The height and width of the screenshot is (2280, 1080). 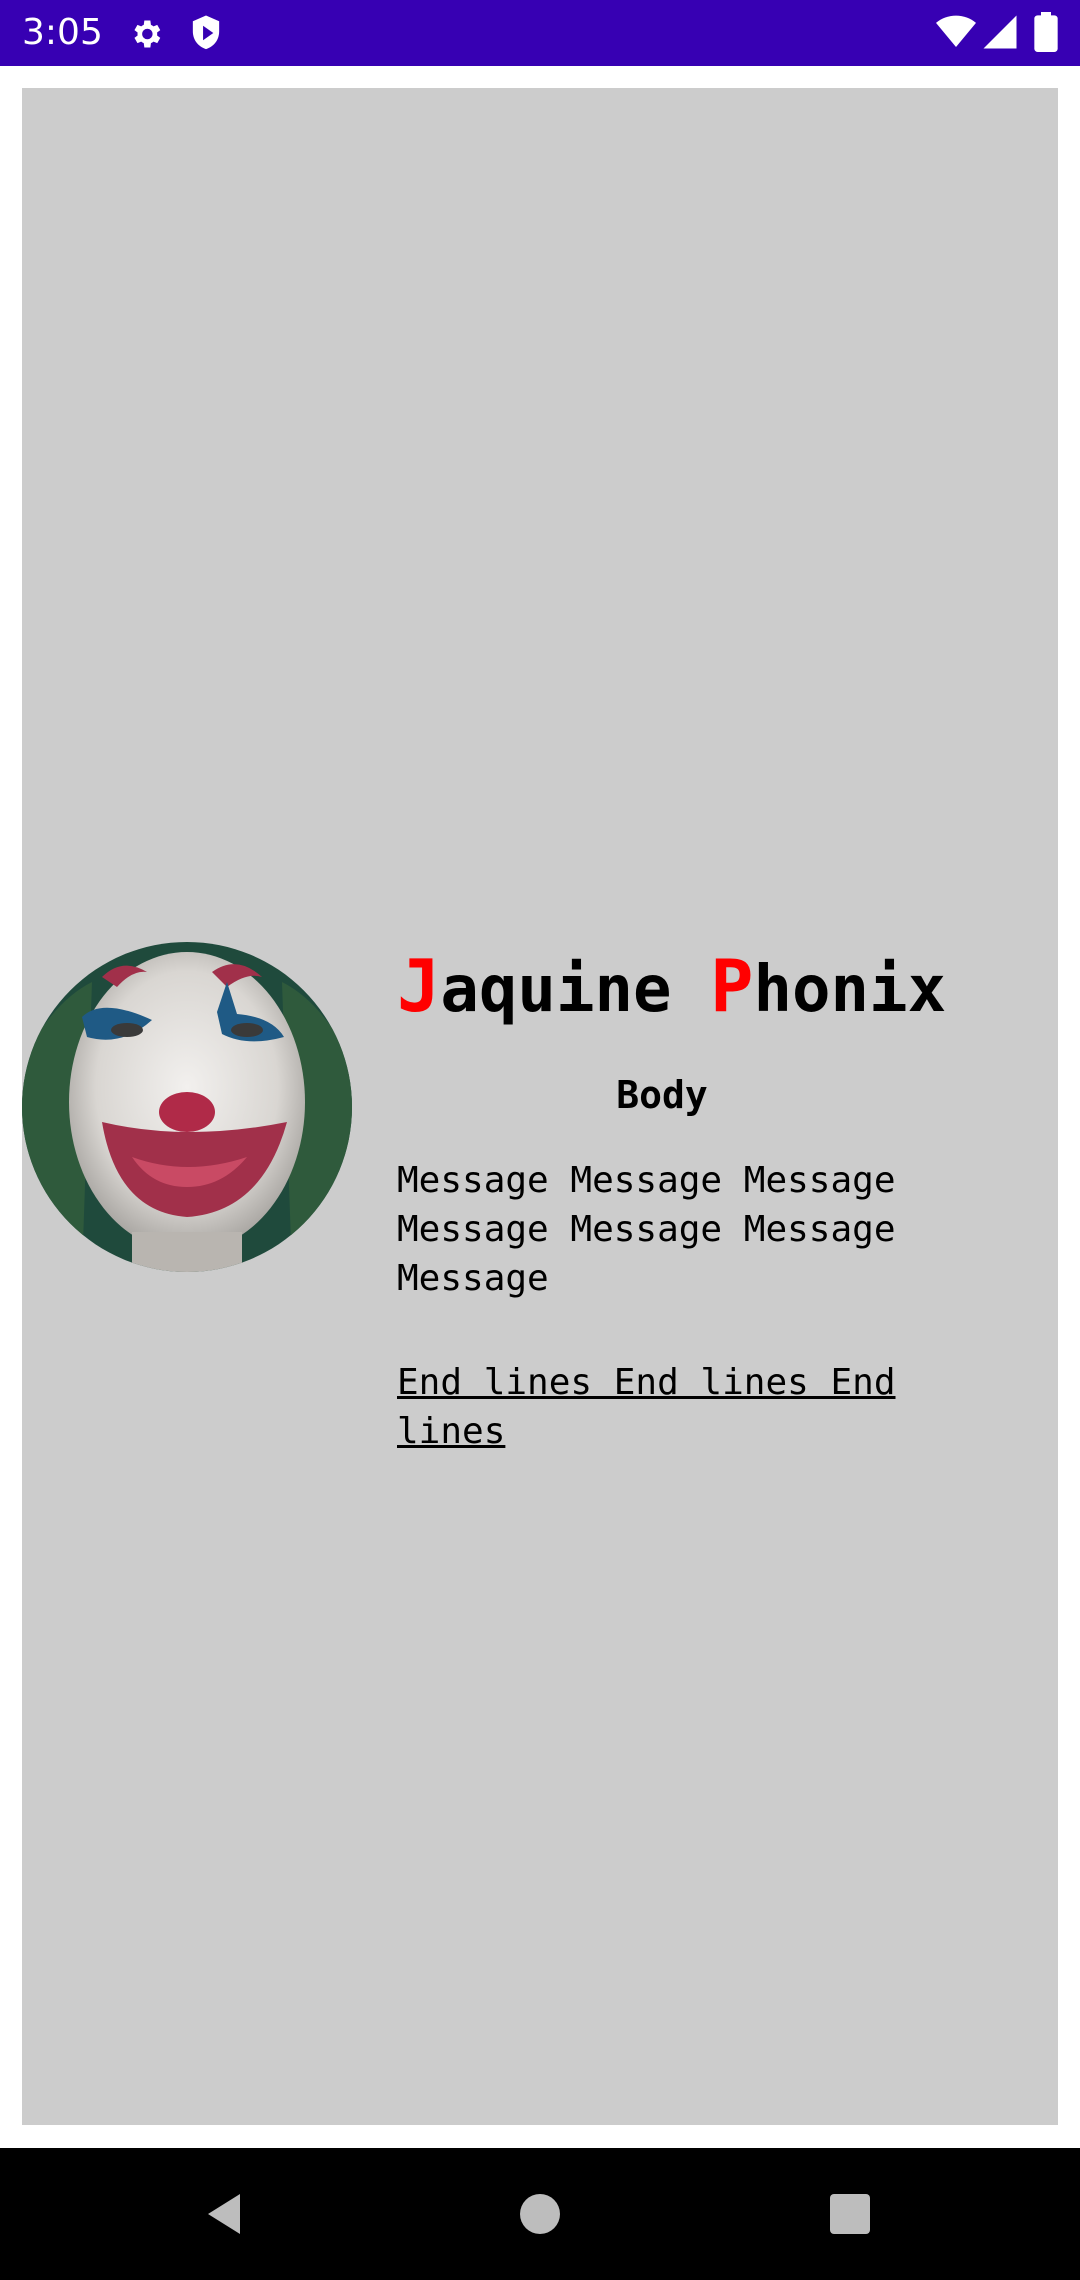 I want to click on wifi-icon, so click(x=956, y=34).